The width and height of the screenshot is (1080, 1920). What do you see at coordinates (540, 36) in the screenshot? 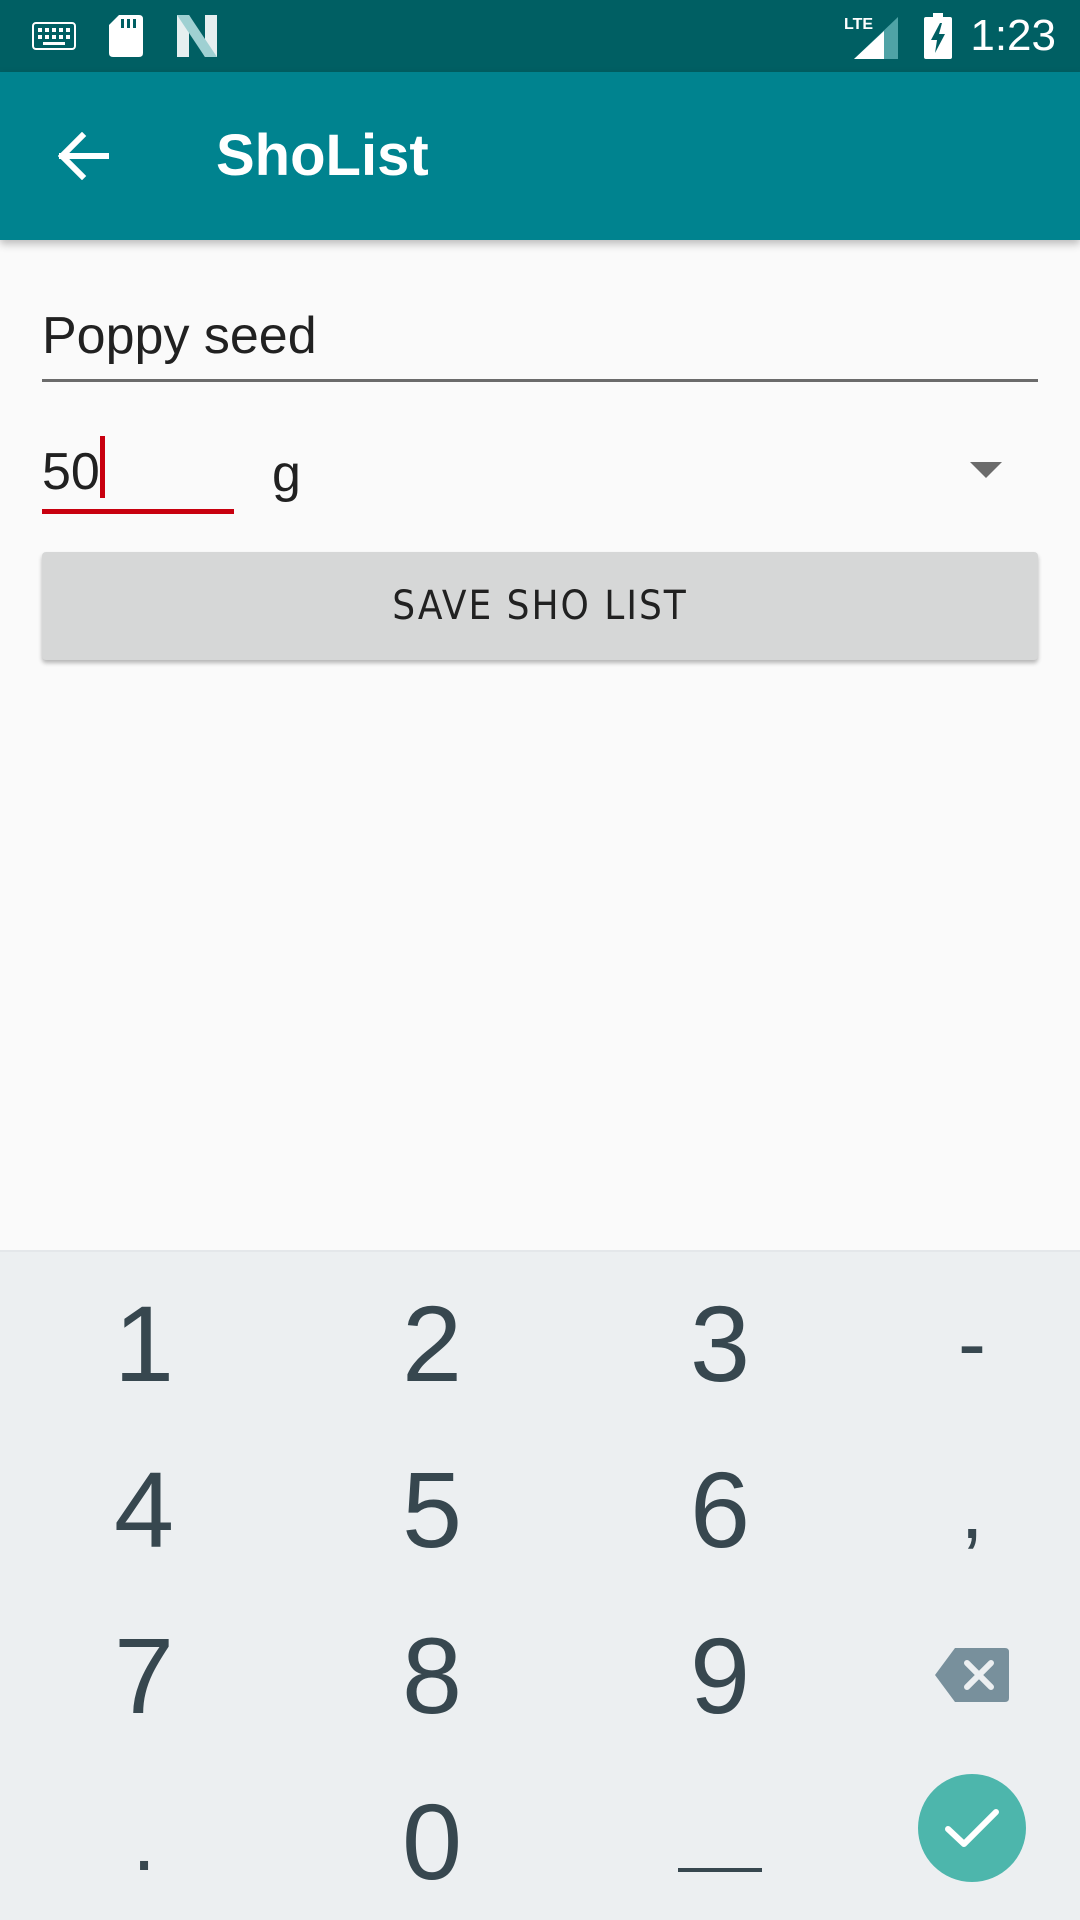
I see `status-bar: LTE 1:23` at bounding box center [540, 36].